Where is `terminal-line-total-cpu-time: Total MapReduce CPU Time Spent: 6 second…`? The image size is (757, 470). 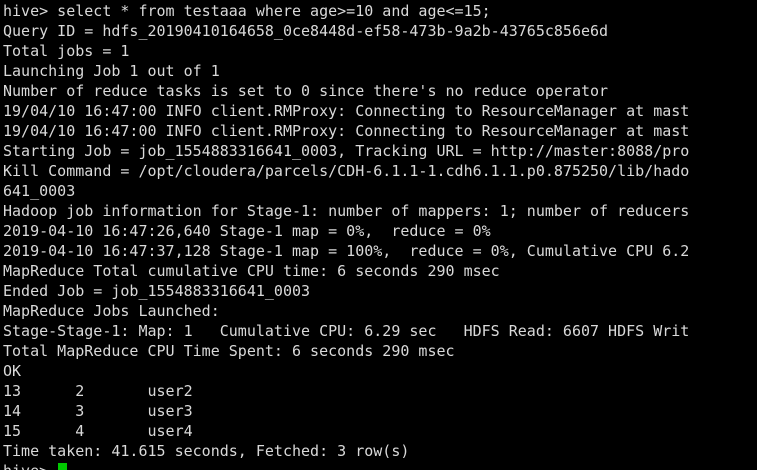 terminal-line-total-cpu-time: Total MapReduce CPU Time Spent: 6 second… is located at coordinates (229, 351).